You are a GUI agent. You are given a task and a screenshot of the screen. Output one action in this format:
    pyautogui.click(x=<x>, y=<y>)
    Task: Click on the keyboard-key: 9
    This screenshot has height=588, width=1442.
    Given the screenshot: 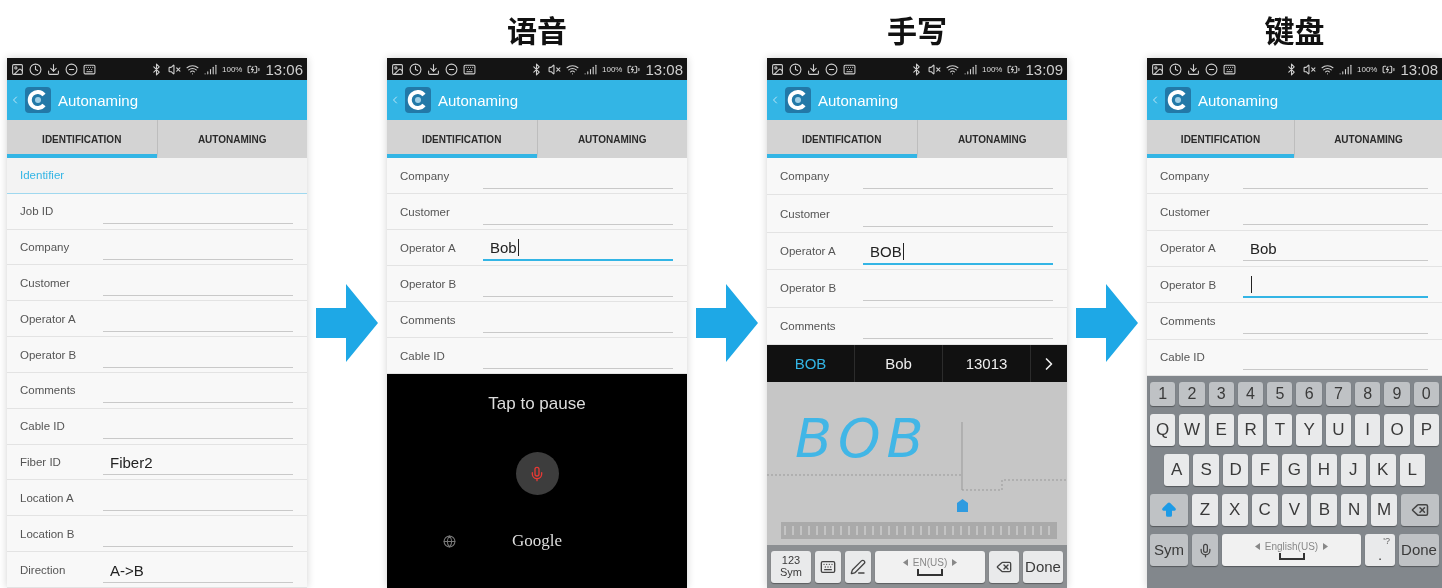 What is the action you would take?
    pyautogui.click(x=1397, y=394)
    